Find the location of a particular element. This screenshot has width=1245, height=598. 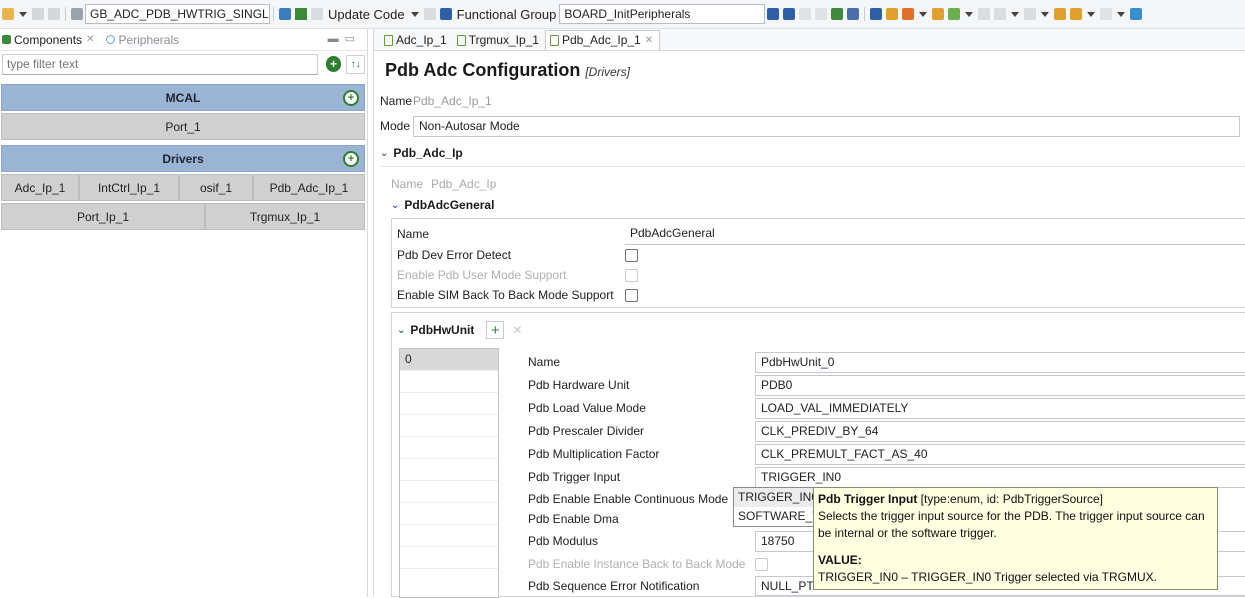

tab-pdb-adc-ip-1: Pdb_Adc_Ip_1 ✕ is located at coordinates (602, 40).